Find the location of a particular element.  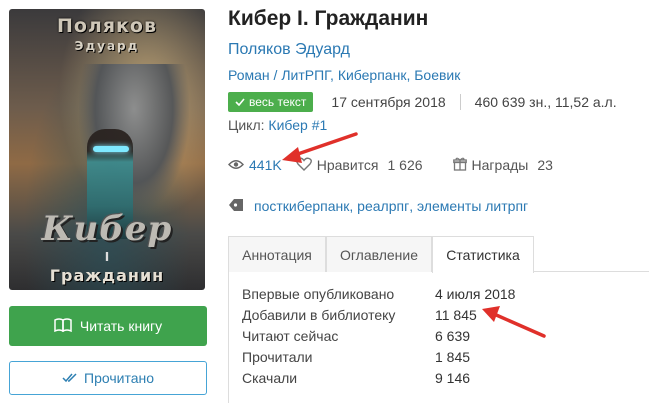

stat-label: Читают сейчас is located at coordinates (290, 336).